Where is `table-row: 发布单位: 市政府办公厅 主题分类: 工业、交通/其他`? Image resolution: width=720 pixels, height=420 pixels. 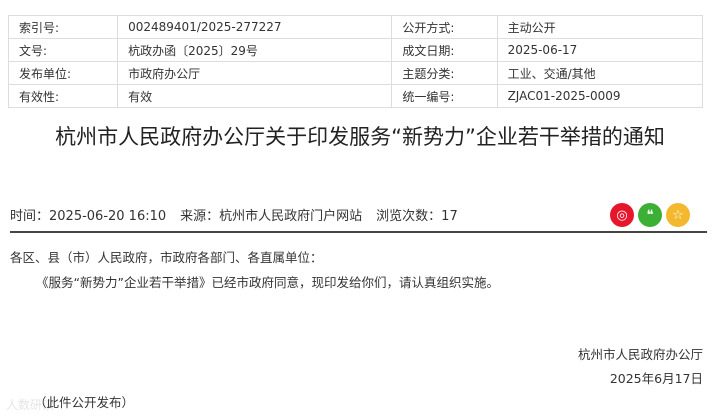
table-row: 发布单位: 市政府办公厅 主题分类: 工业、交通/其他 is located at coordinates (355, 73).